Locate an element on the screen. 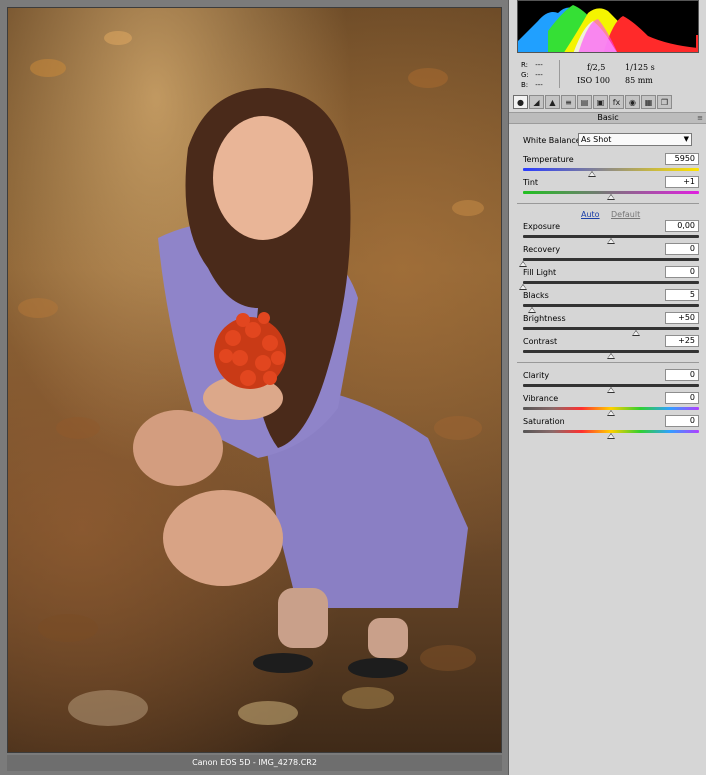 The height and width of the screenshot is (775, 706). blacks-slider-thumb is located at coordinates (531, 310).